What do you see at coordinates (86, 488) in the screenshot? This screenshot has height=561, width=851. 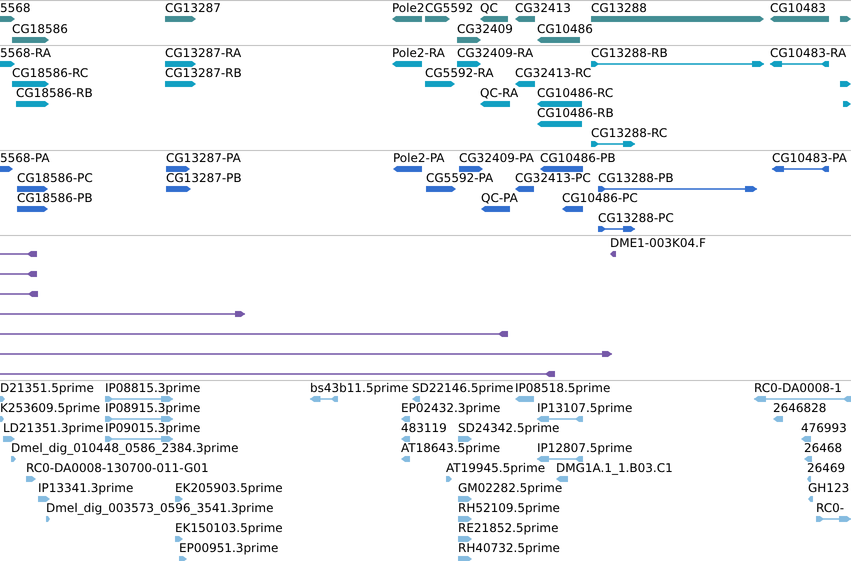 I see `feature-label: IP13341.3prime` at bounding box center [86, 488].